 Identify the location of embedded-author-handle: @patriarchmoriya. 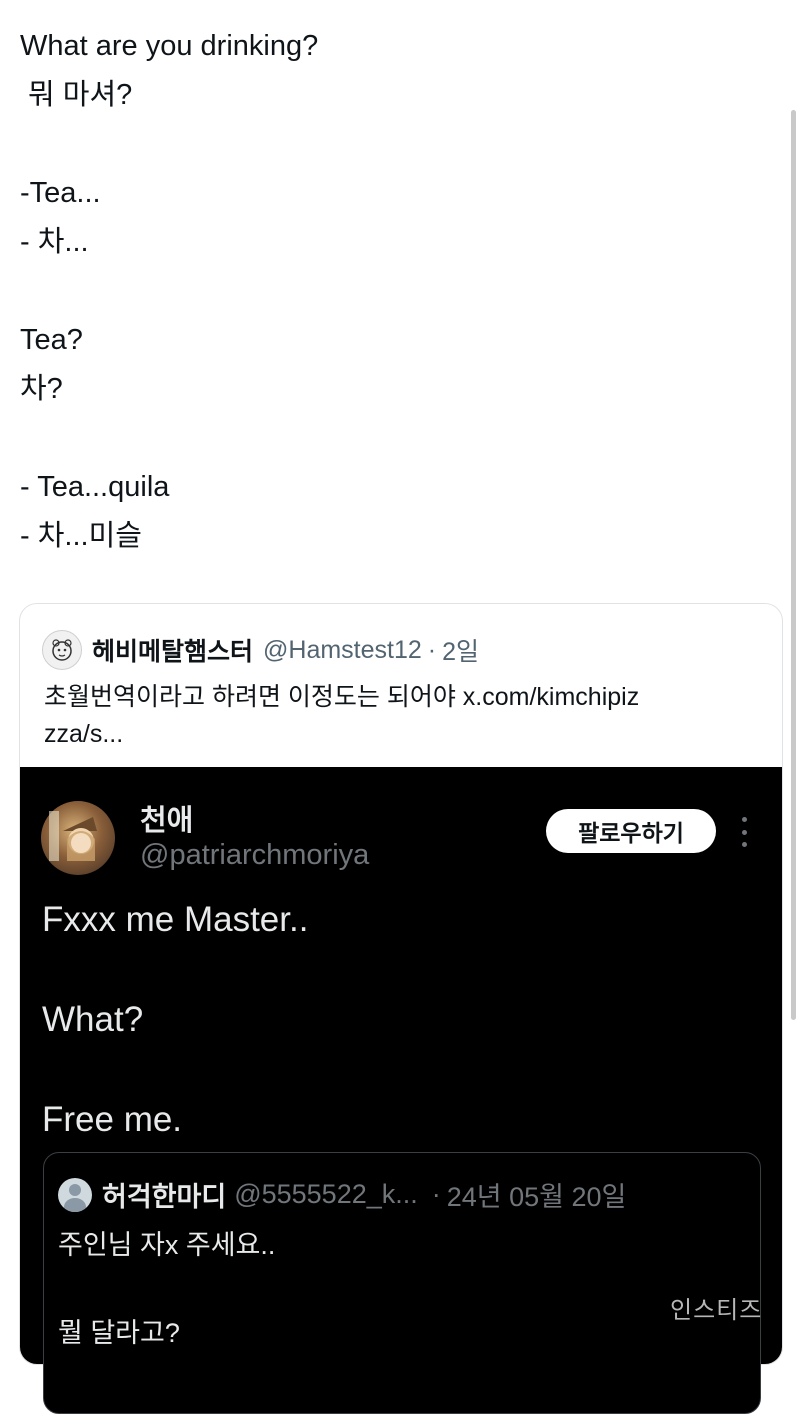
(255, 855).